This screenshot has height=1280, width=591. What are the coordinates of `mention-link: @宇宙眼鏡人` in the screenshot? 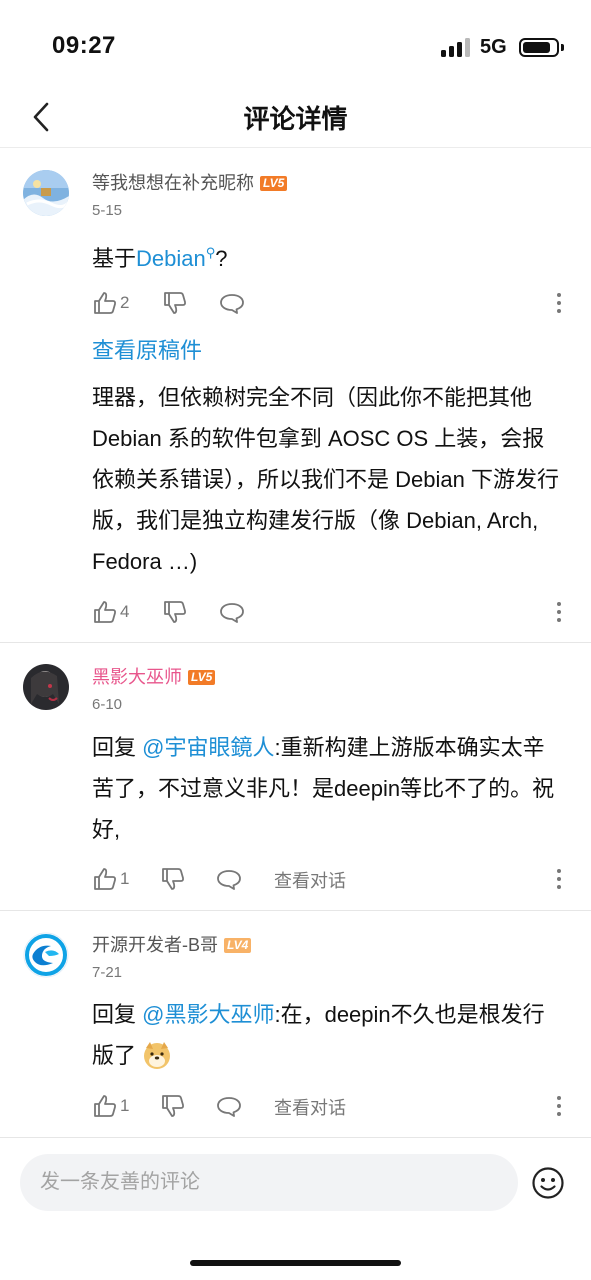 It's located at (208, 747).